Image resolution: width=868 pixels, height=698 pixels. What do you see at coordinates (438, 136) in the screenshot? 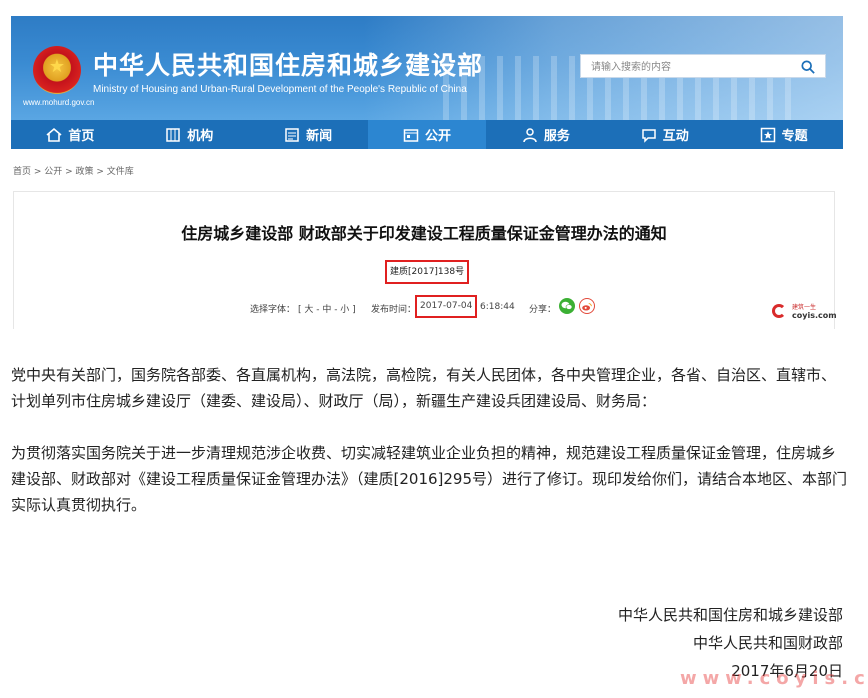
I see `nav-item-label: 公开` at bounding box center [438, 136].